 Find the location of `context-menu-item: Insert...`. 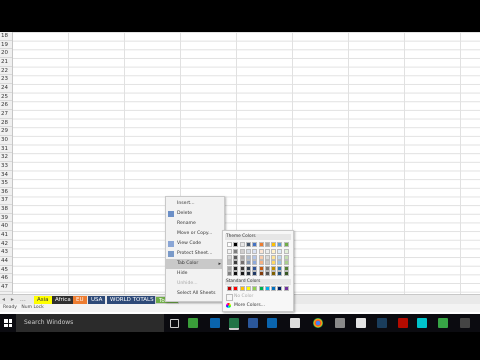

context-menu-item: Insert... is located at coordinates (195, 204).